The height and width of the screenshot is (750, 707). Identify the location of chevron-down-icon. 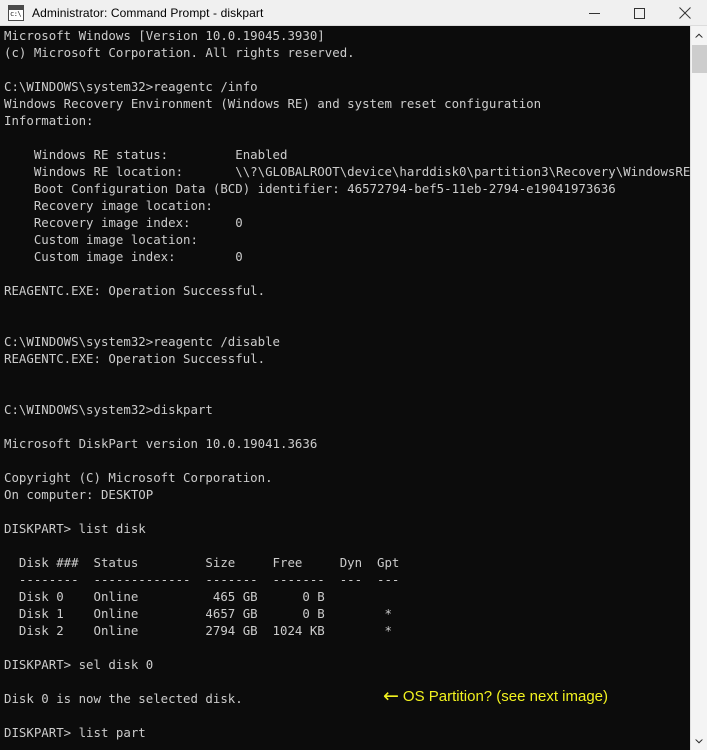
(699, 741).